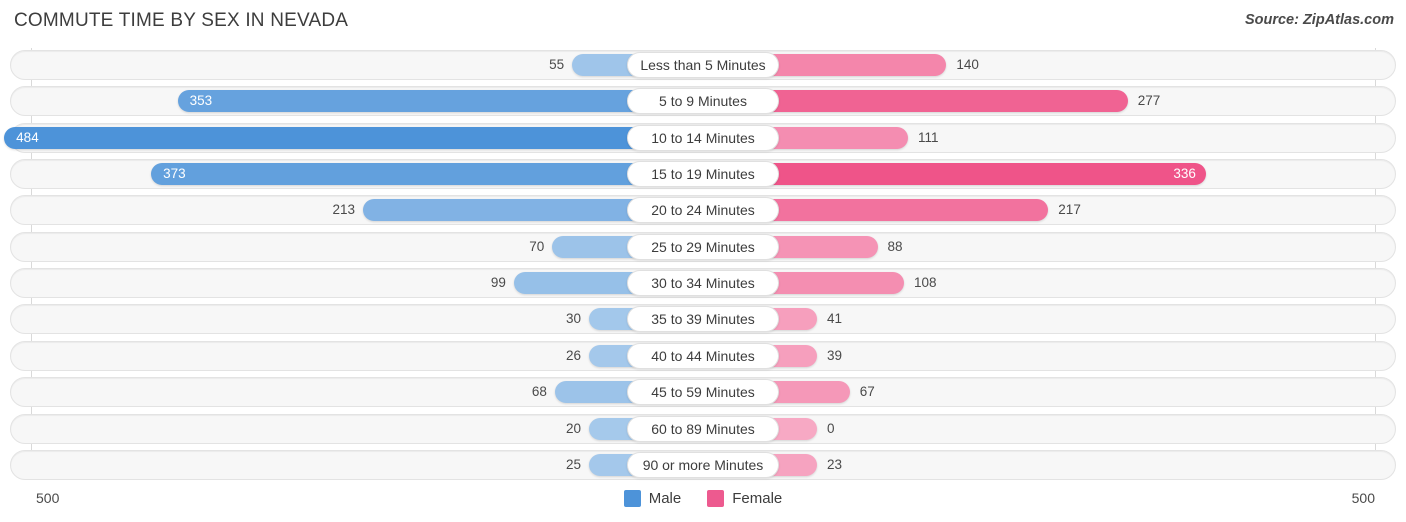  I want to click on row-bars: 25 23 90 or more Minutes, so click(703, 465).